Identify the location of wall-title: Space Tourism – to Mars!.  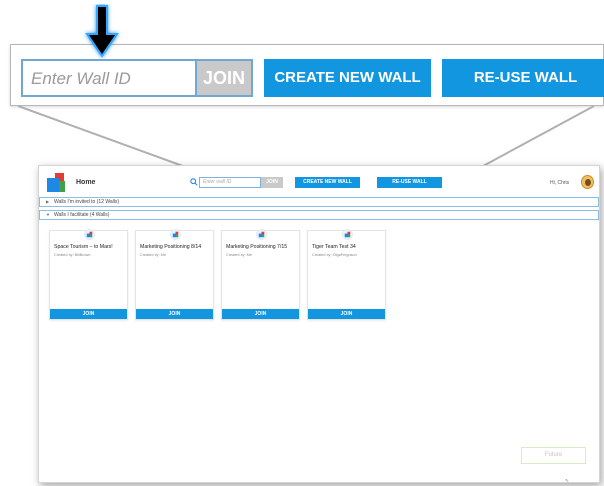
(83, 247).